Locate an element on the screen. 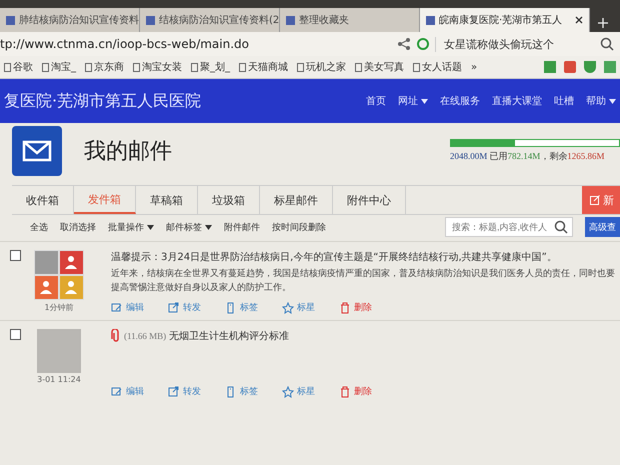  message-time: 1分钟前 is located at coordinates (59, 307).